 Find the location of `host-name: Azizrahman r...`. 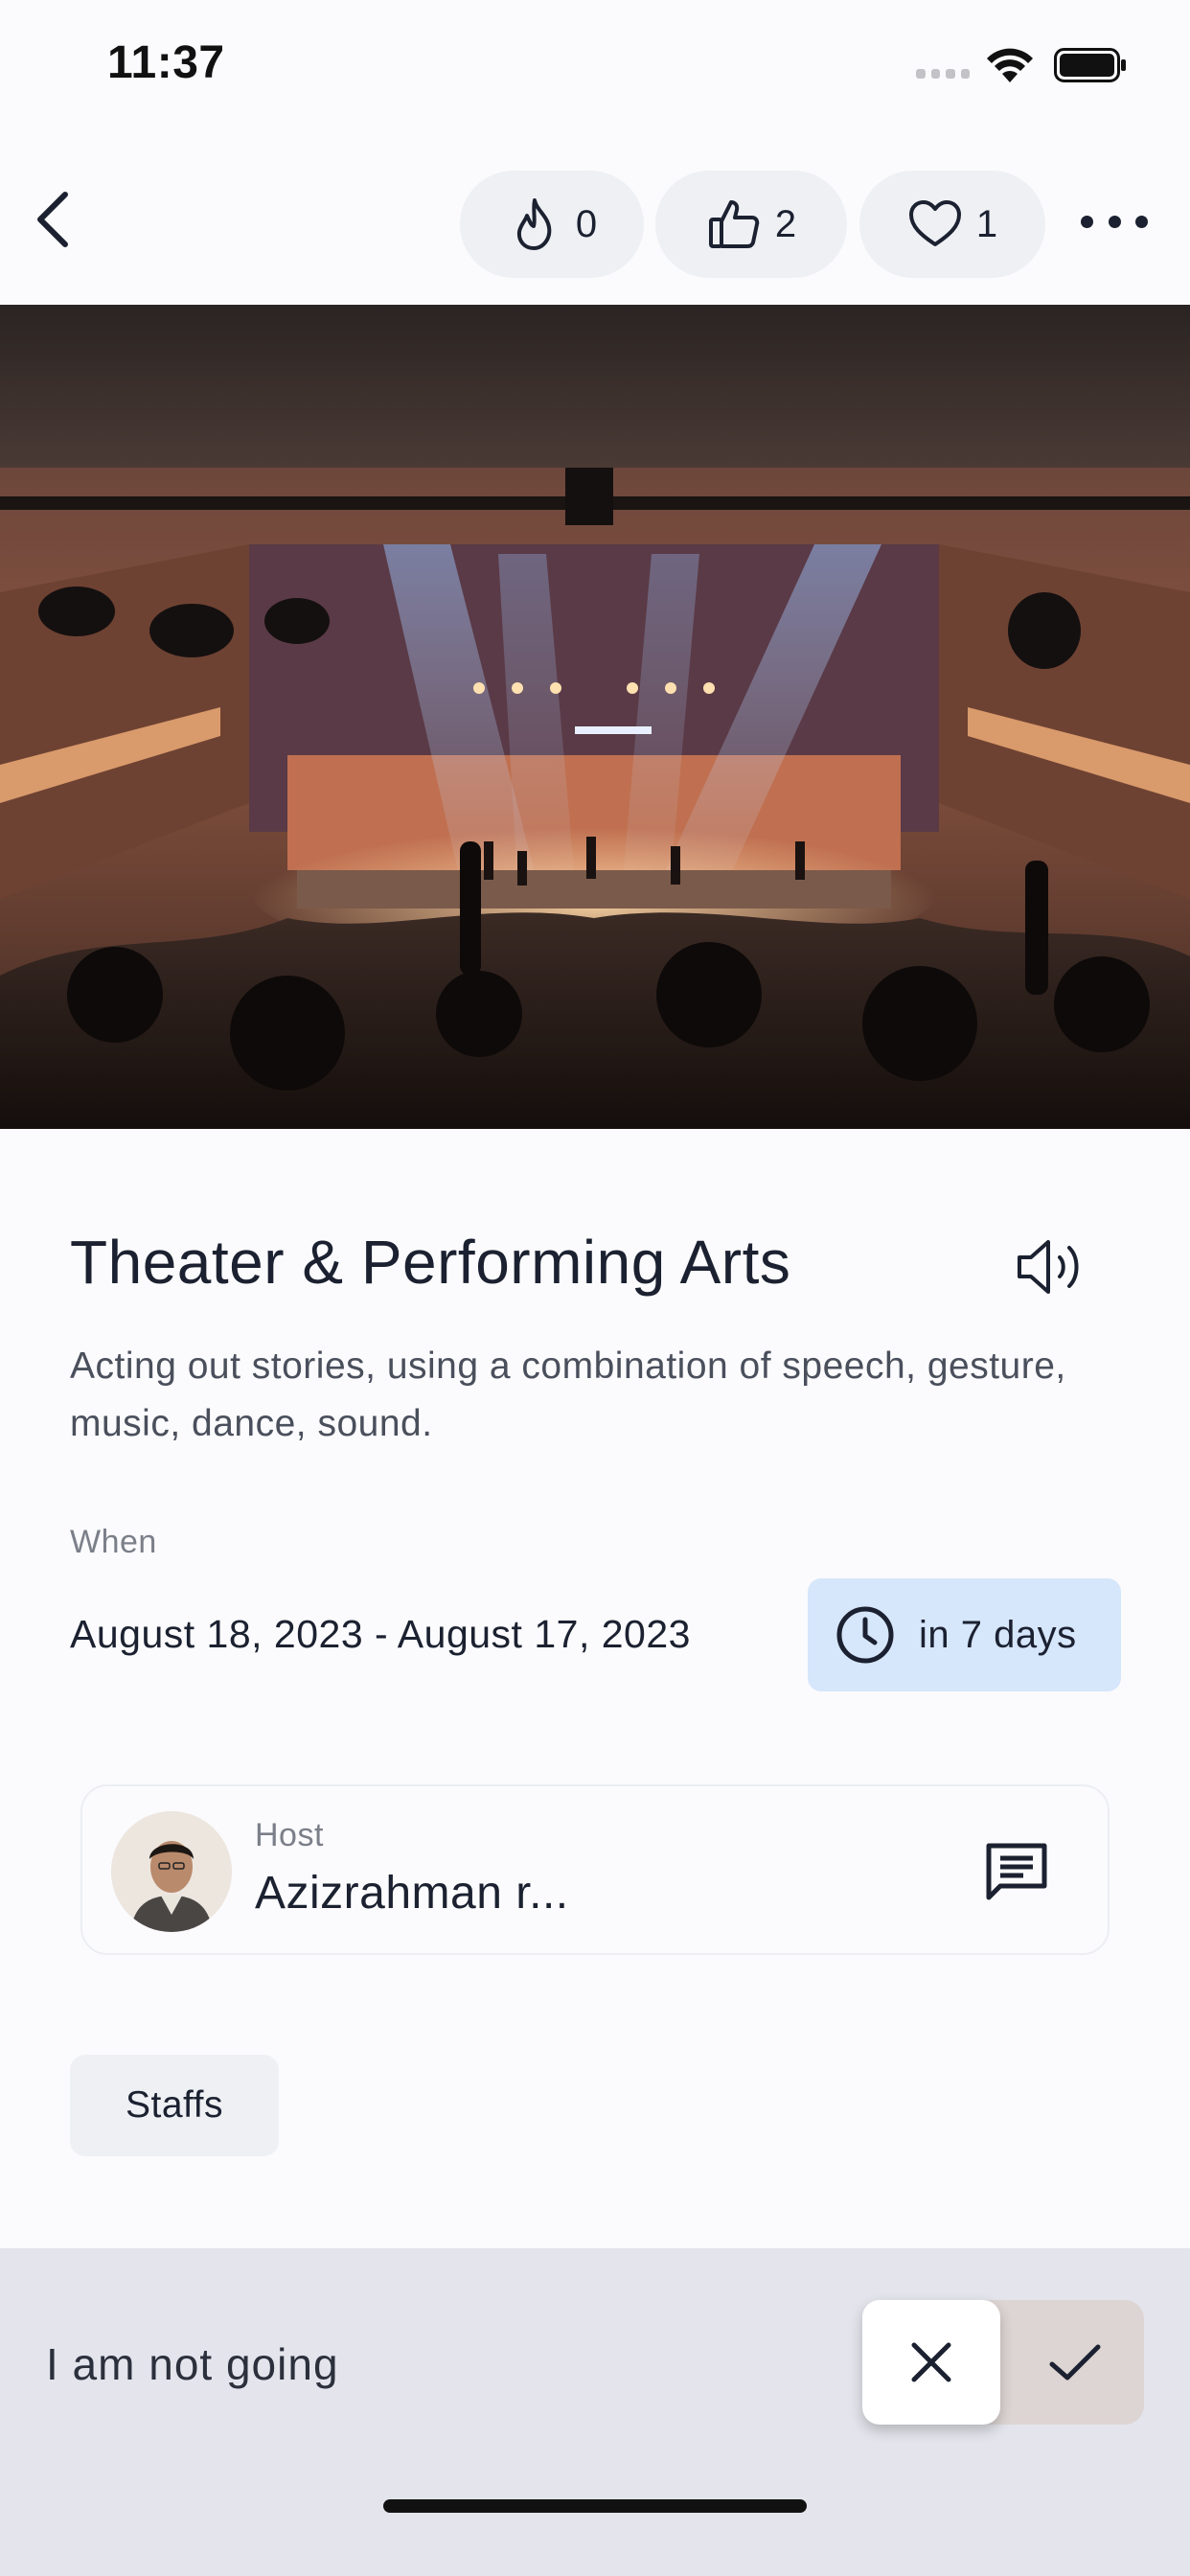

host-name: Azizrahman r... is located at coordinates (412, 1893).